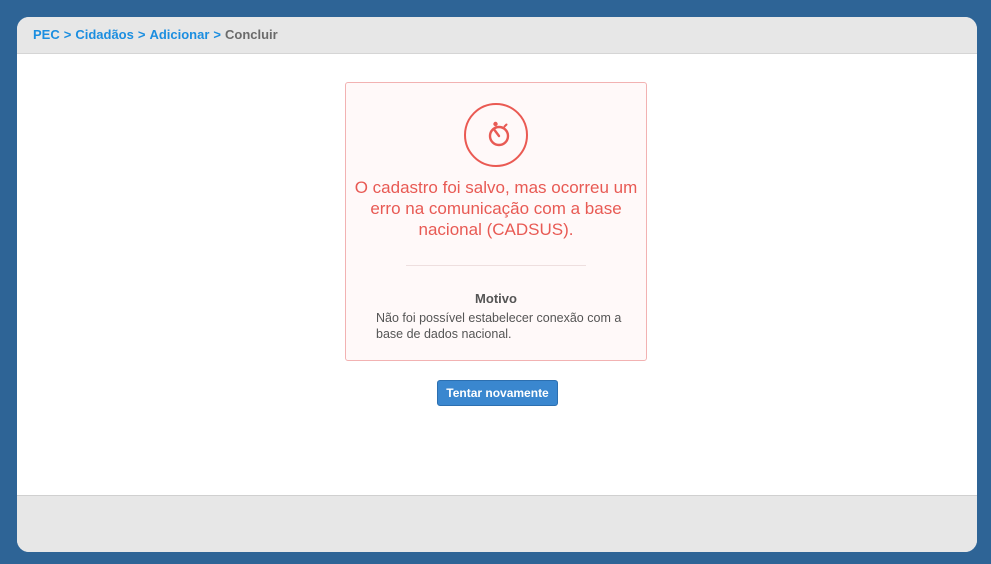 This screenshot has width=991, height=564. What do you see at coordinates (496, 135) in the screenshot?
I see `stopwatch-icon` at bounding box center [496, 135].